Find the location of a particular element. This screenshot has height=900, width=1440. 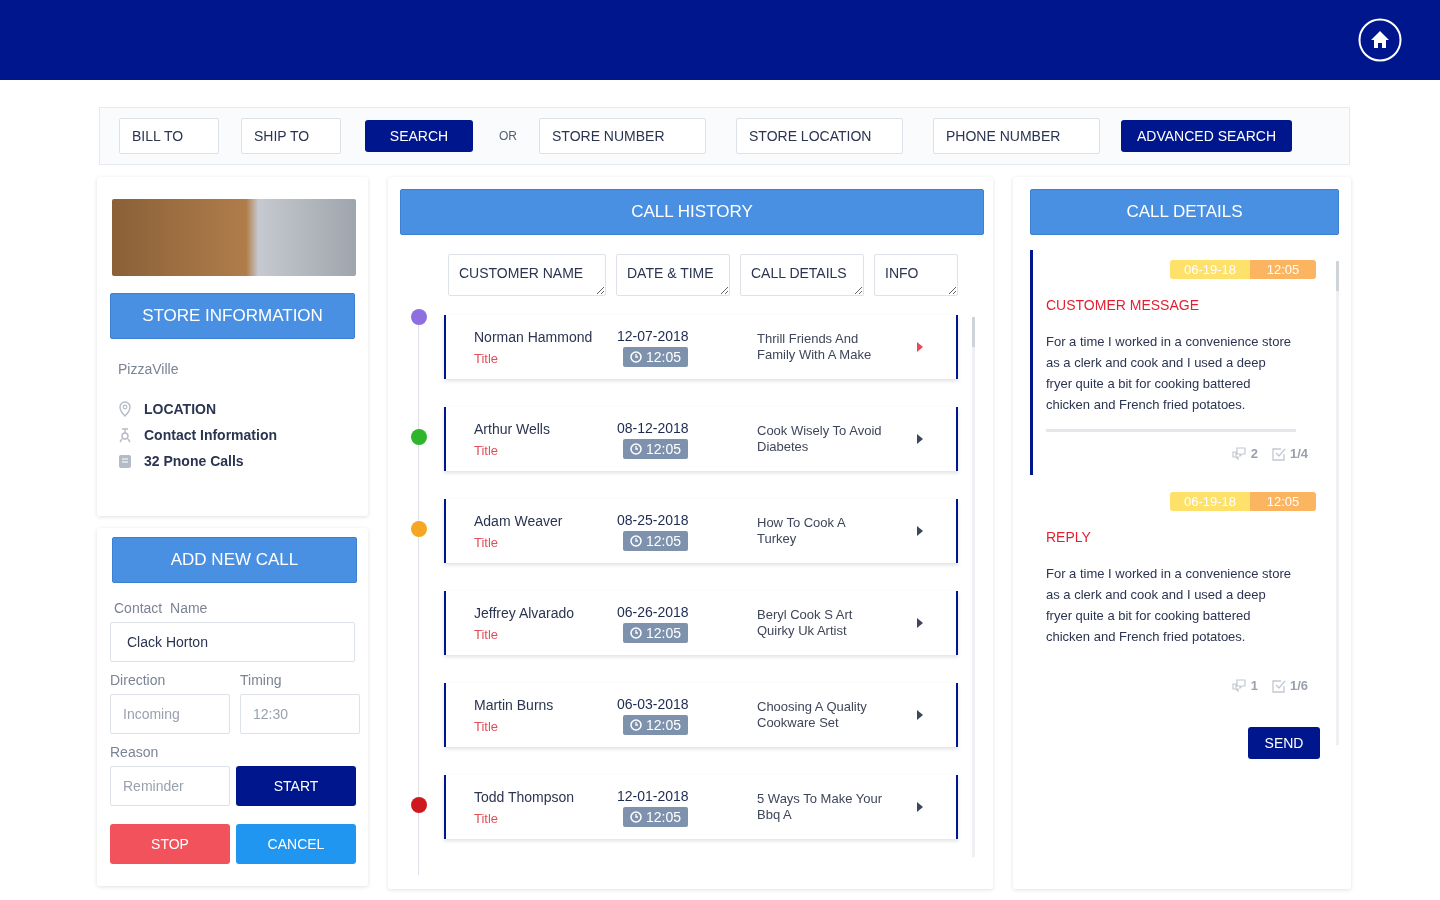

send-button: SEND is located at coordinates (1284, 743).